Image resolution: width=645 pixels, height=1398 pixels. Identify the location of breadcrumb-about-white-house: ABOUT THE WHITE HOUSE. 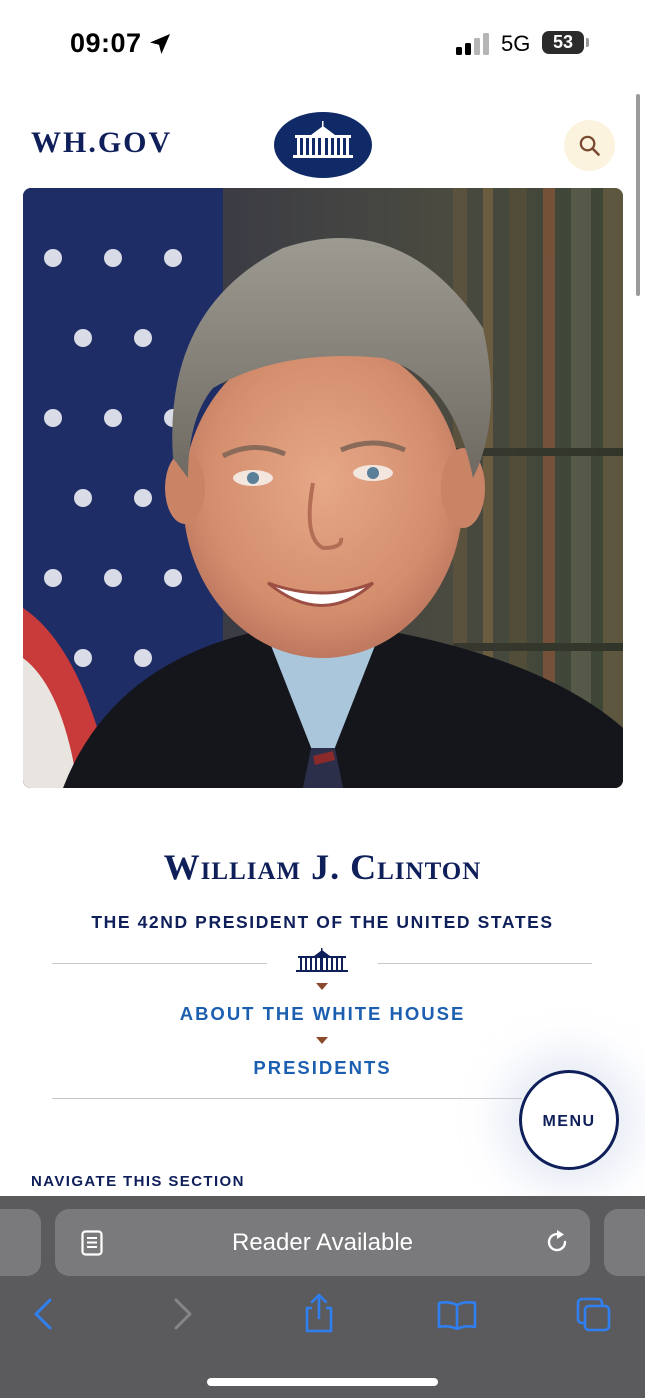
(322, 1014).